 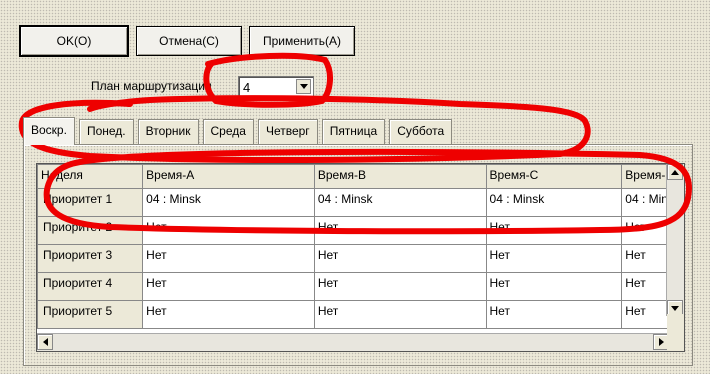 I want to click on tab-friday: Пятница, so click(x=353, y=132).